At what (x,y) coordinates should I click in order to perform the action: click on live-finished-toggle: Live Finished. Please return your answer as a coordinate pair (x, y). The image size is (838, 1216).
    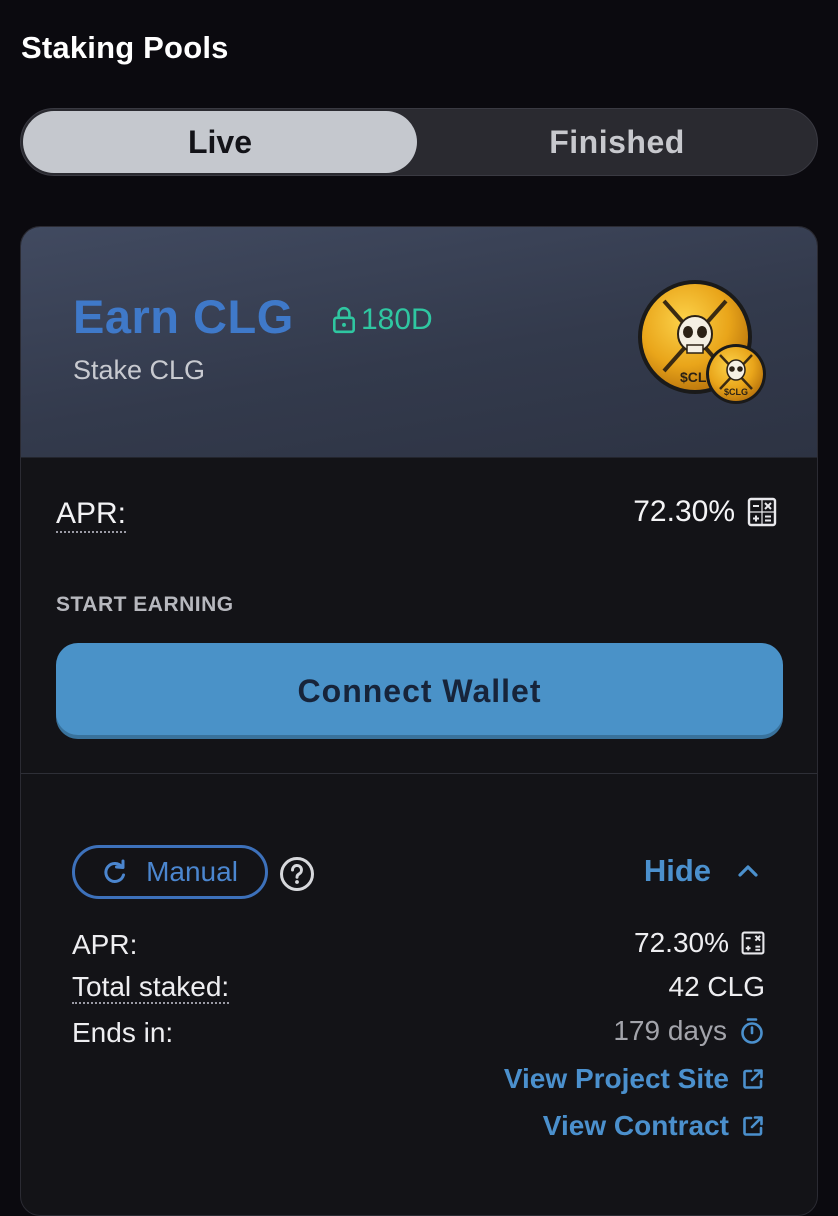
    Looking at the image, I should click on (419, 142).